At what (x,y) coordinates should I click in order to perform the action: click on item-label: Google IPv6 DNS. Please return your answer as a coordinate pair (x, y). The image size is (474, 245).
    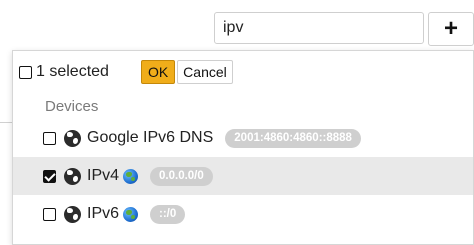
    Looking at the image, I should click on (150, 137).